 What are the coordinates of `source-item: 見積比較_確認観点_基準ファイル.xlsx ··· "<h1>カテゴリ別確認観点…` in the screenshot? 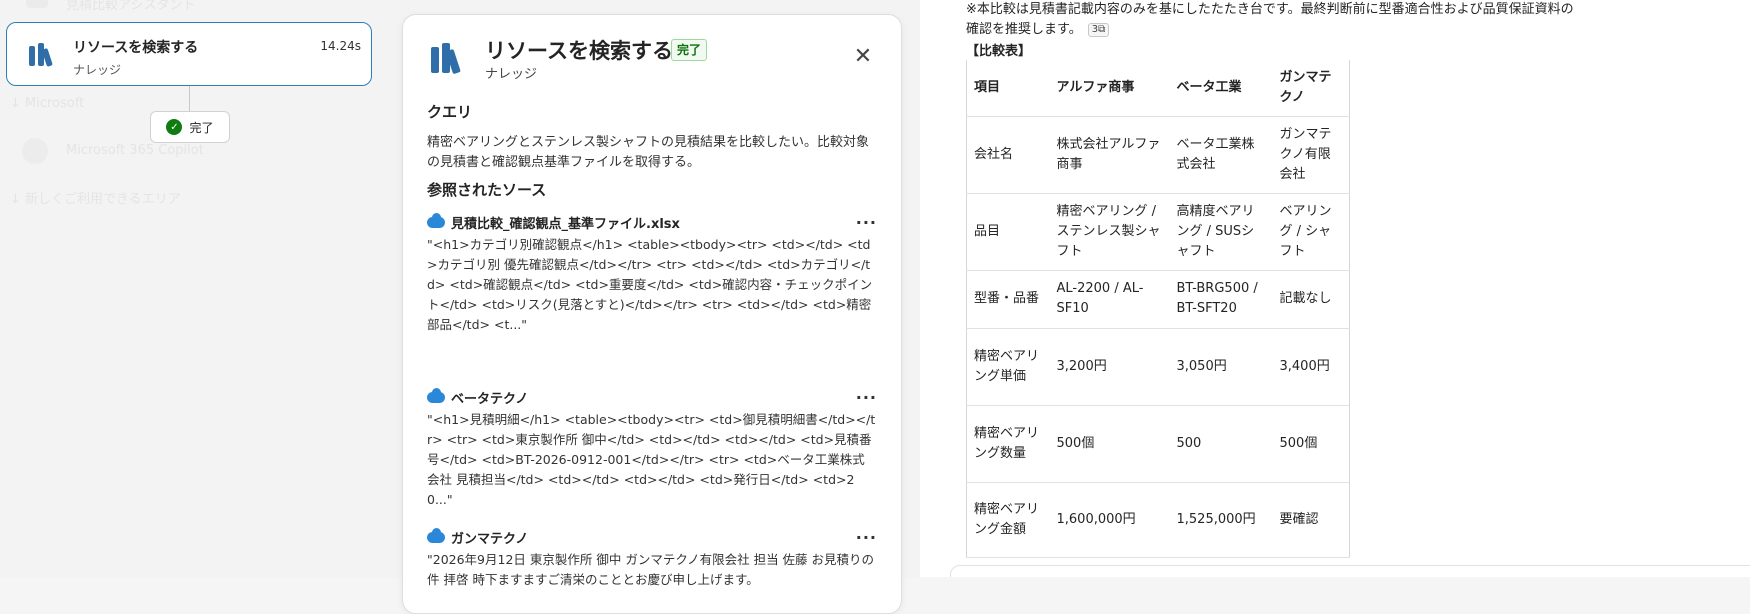 It's located at (652, 273).